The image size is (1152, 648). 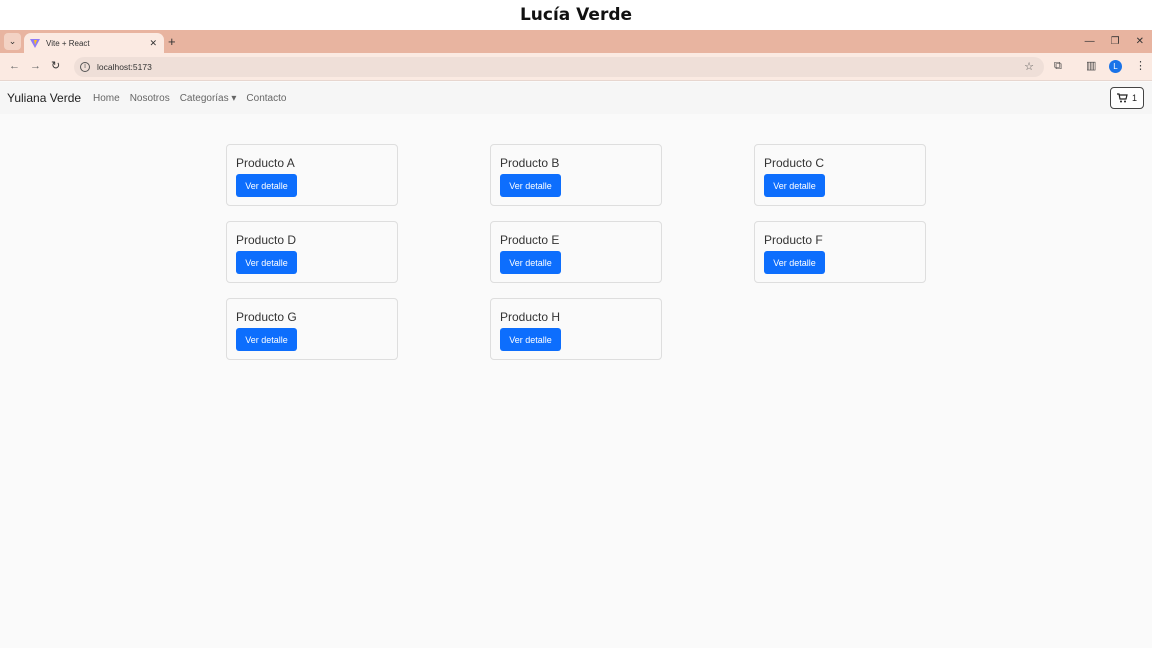 I want to click on product-card: Producto G Ver detalle, so click(x=312, y=329).